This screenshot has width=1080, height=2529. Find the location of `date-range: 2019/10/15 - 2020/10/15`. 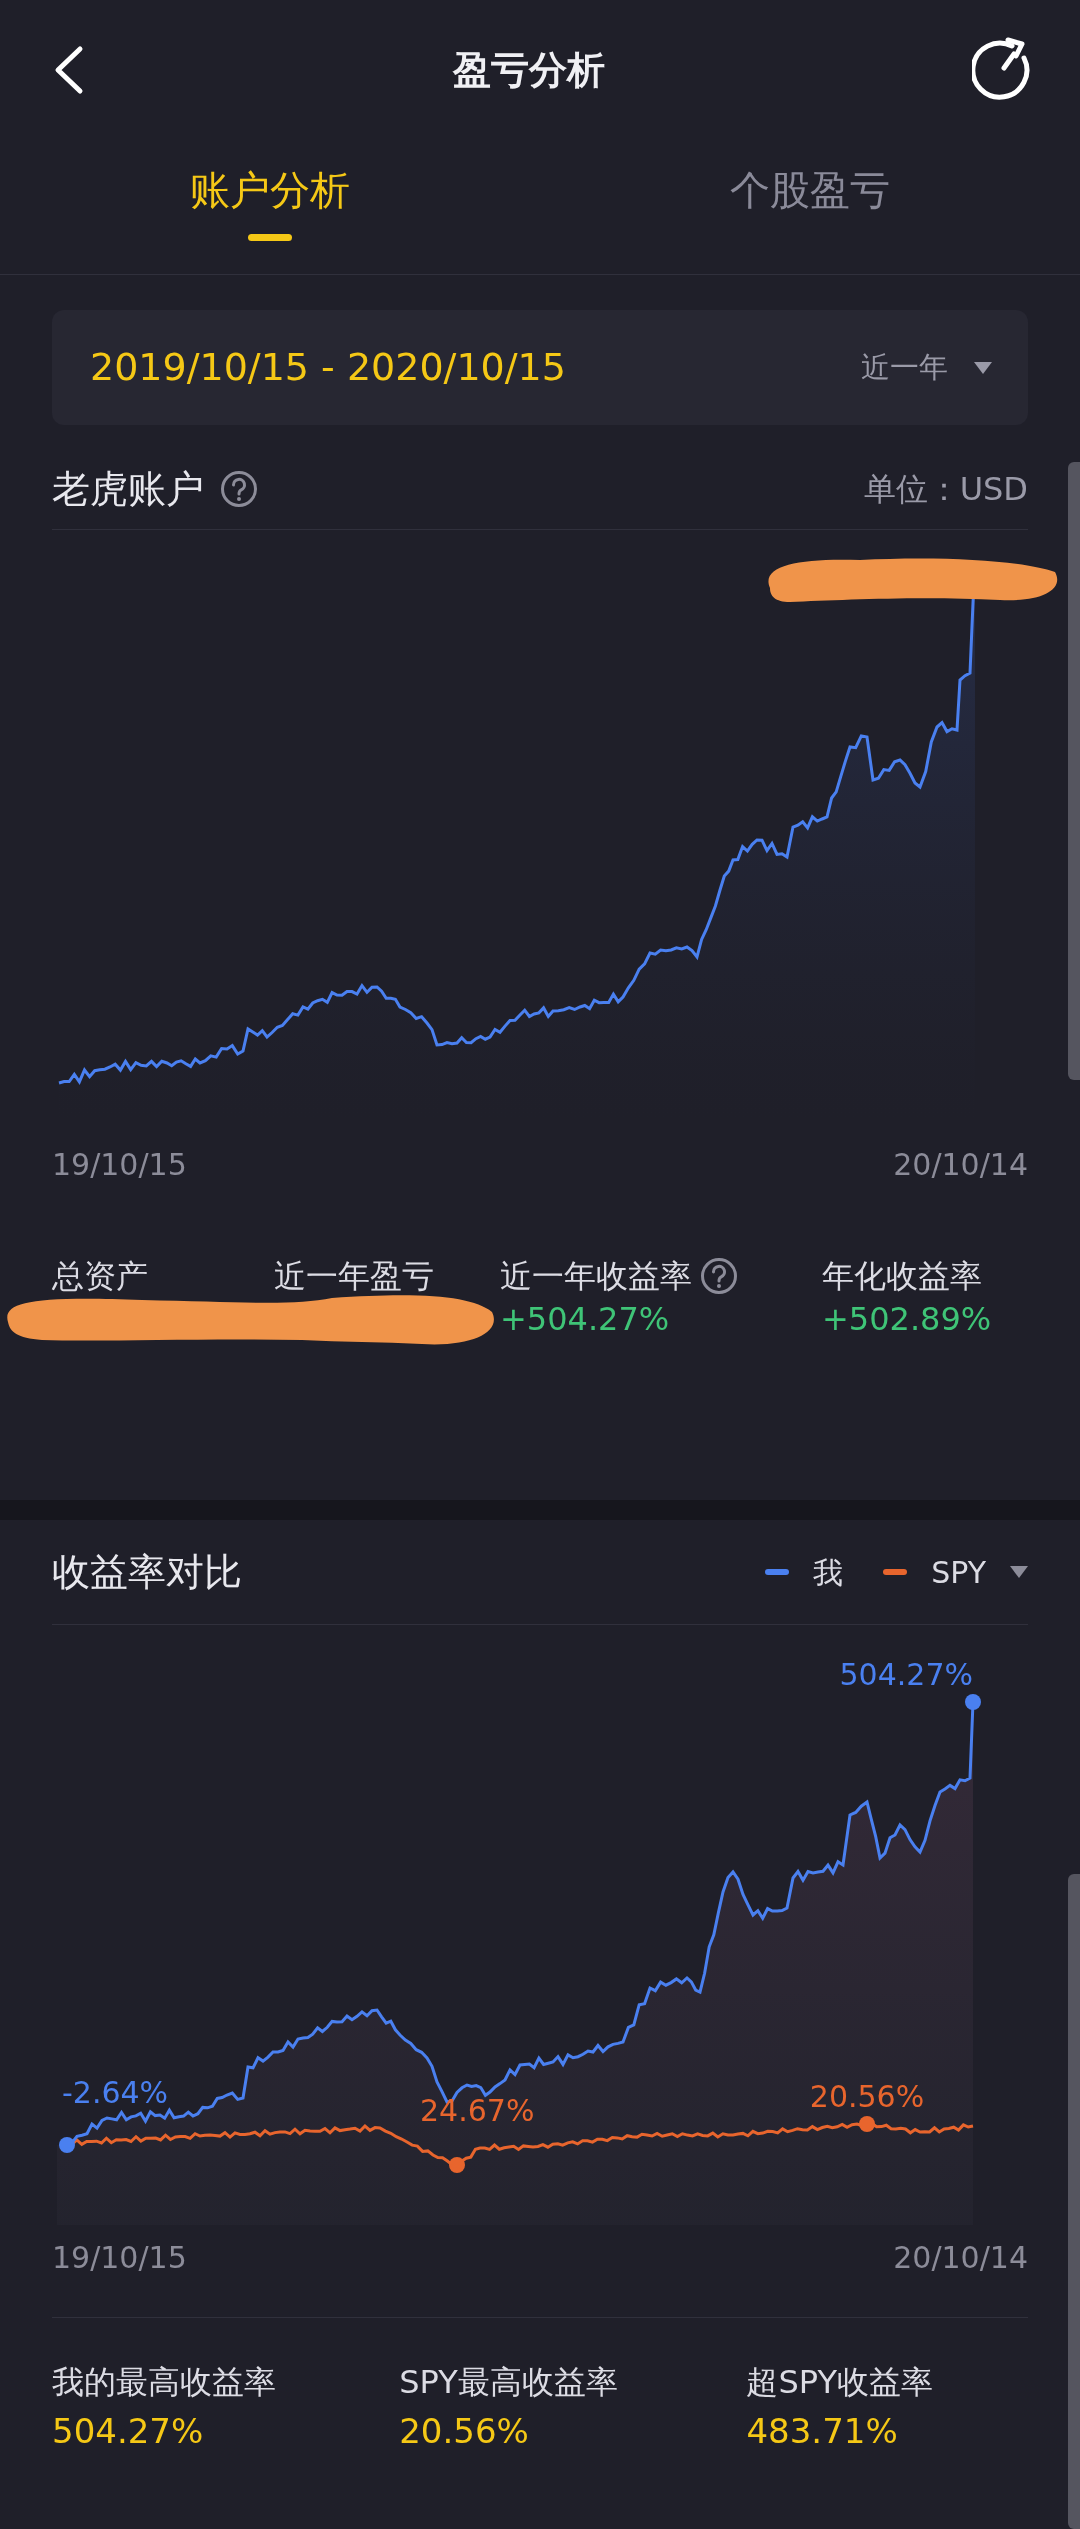

date-range: 2019/10/15 - 2020/10/15 is located at coordinates (328, 367).